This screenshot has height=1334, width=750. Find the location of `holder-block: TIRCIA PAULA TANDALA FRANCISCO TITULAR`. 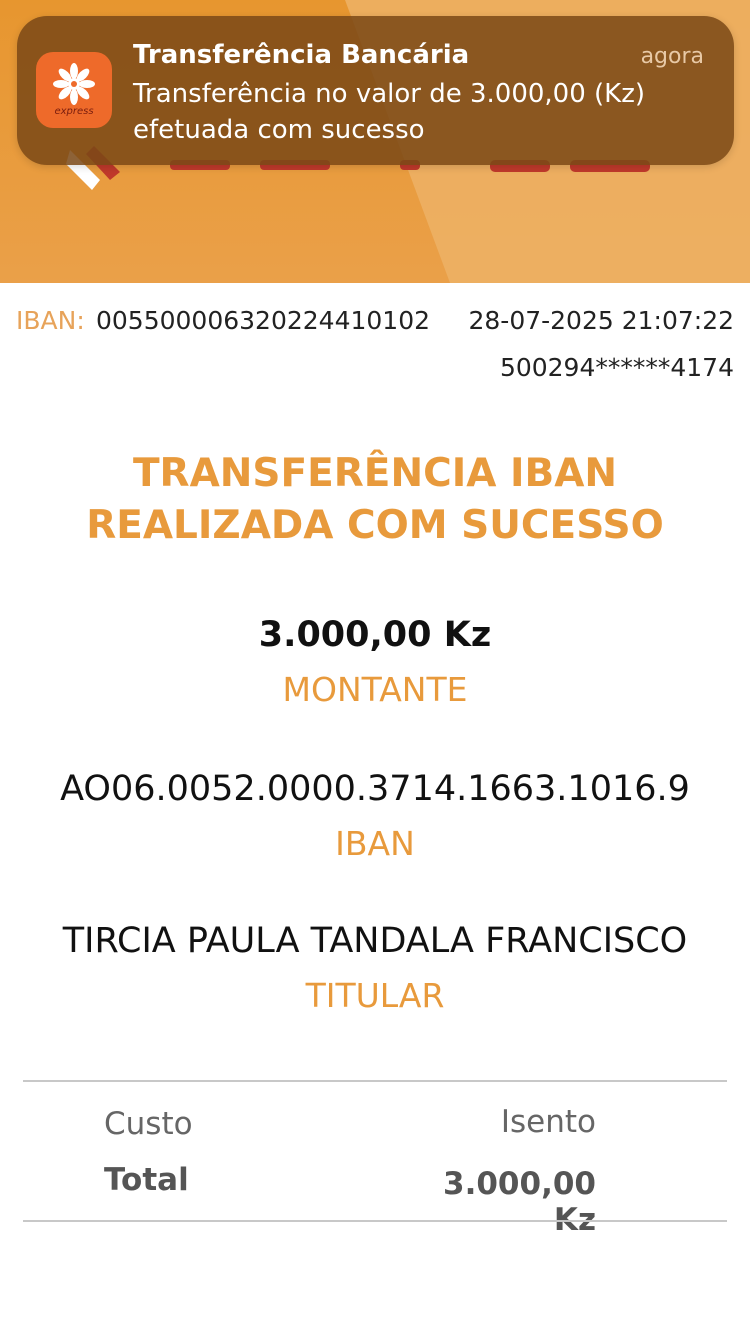

holder-block: TIRCIA PAULA TANDALA FRANCISCO TITULAR is located at coordinates (375, 968).